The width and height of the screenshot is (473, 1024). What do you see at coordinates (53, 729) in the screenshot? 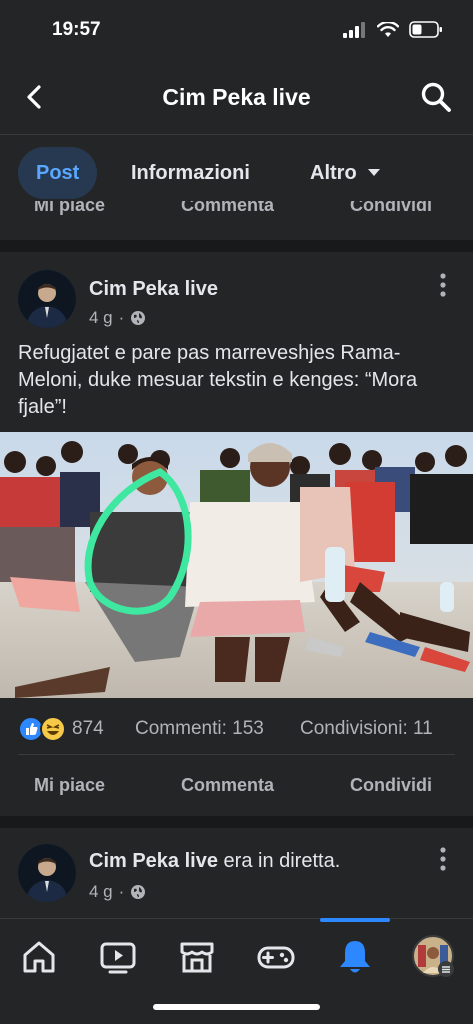
I see `haha-reaction-icon` at bounding box center [53, 729].